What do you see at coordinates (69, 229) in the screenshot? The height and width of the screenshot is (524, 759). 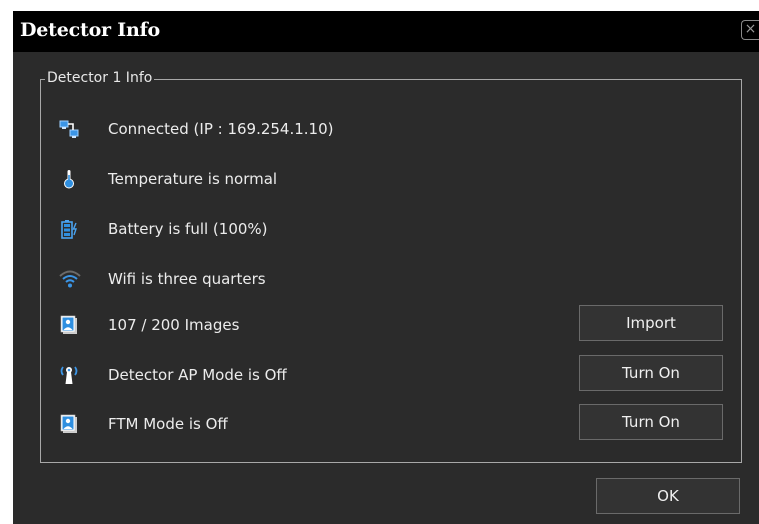 I see `battery-full-icon` at bounding box center [69, 229].